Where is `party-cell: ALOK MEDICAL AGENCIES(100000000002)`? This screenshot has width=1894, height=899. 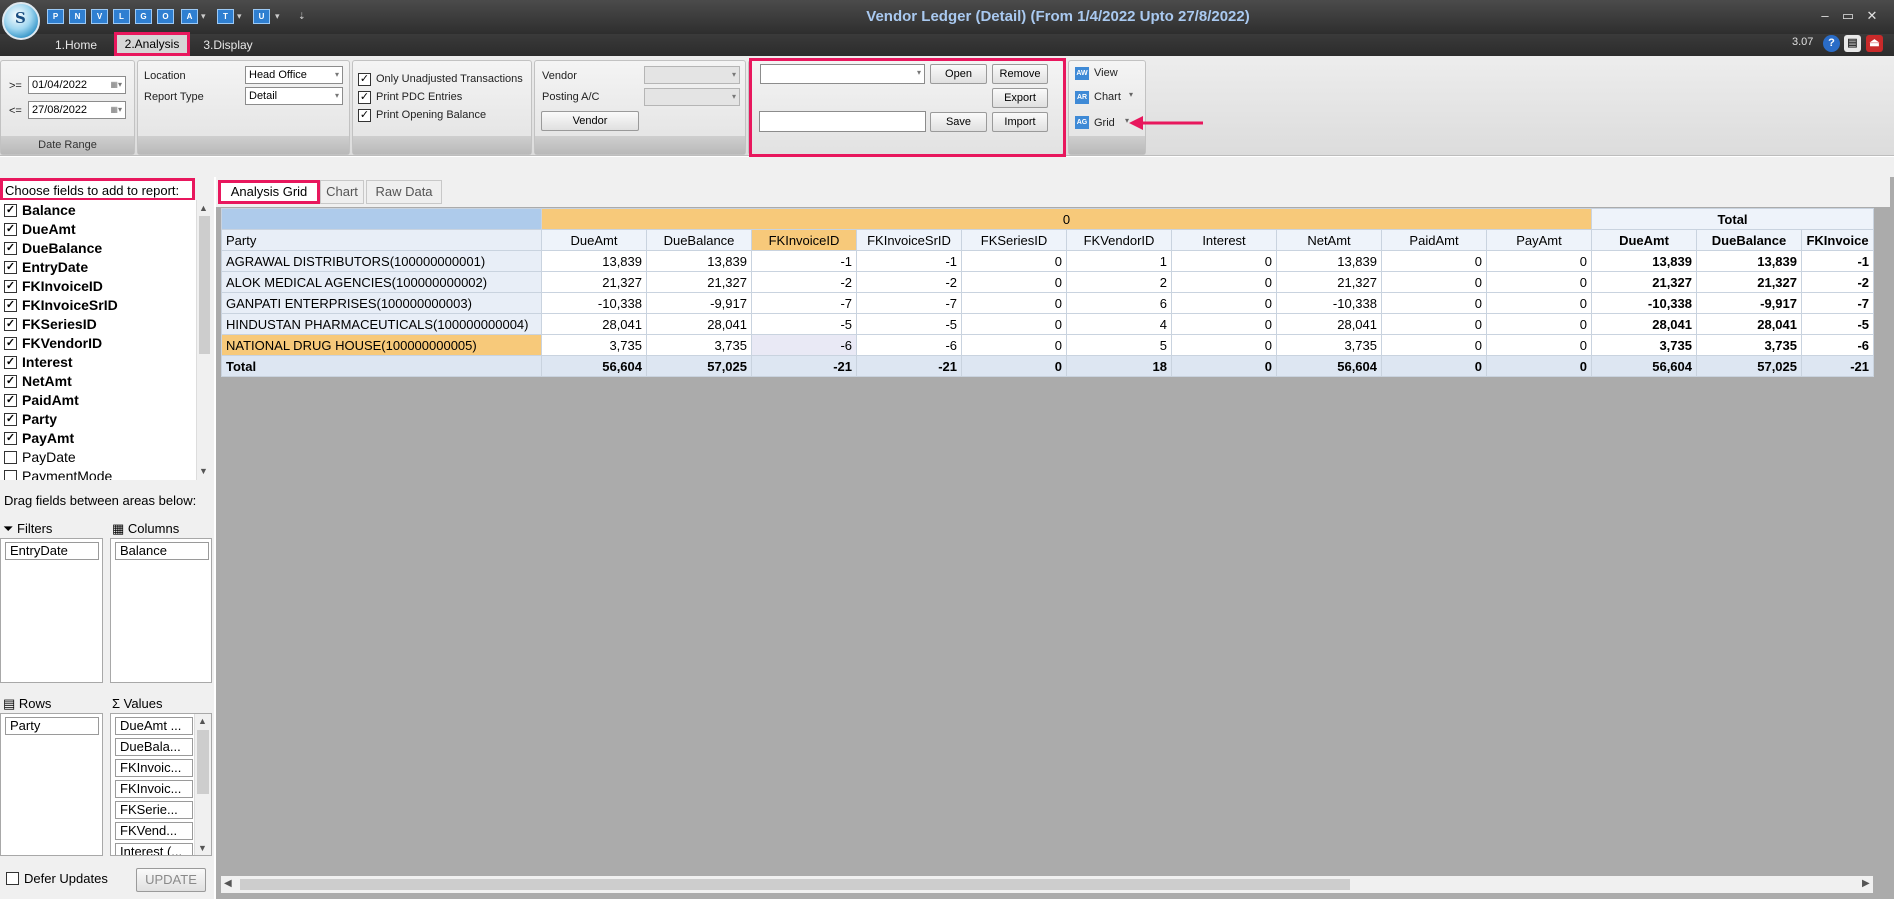
party-cell: ALOK MEDICAL AGENCIES(100000000002) is located at coordinates (381, 282).